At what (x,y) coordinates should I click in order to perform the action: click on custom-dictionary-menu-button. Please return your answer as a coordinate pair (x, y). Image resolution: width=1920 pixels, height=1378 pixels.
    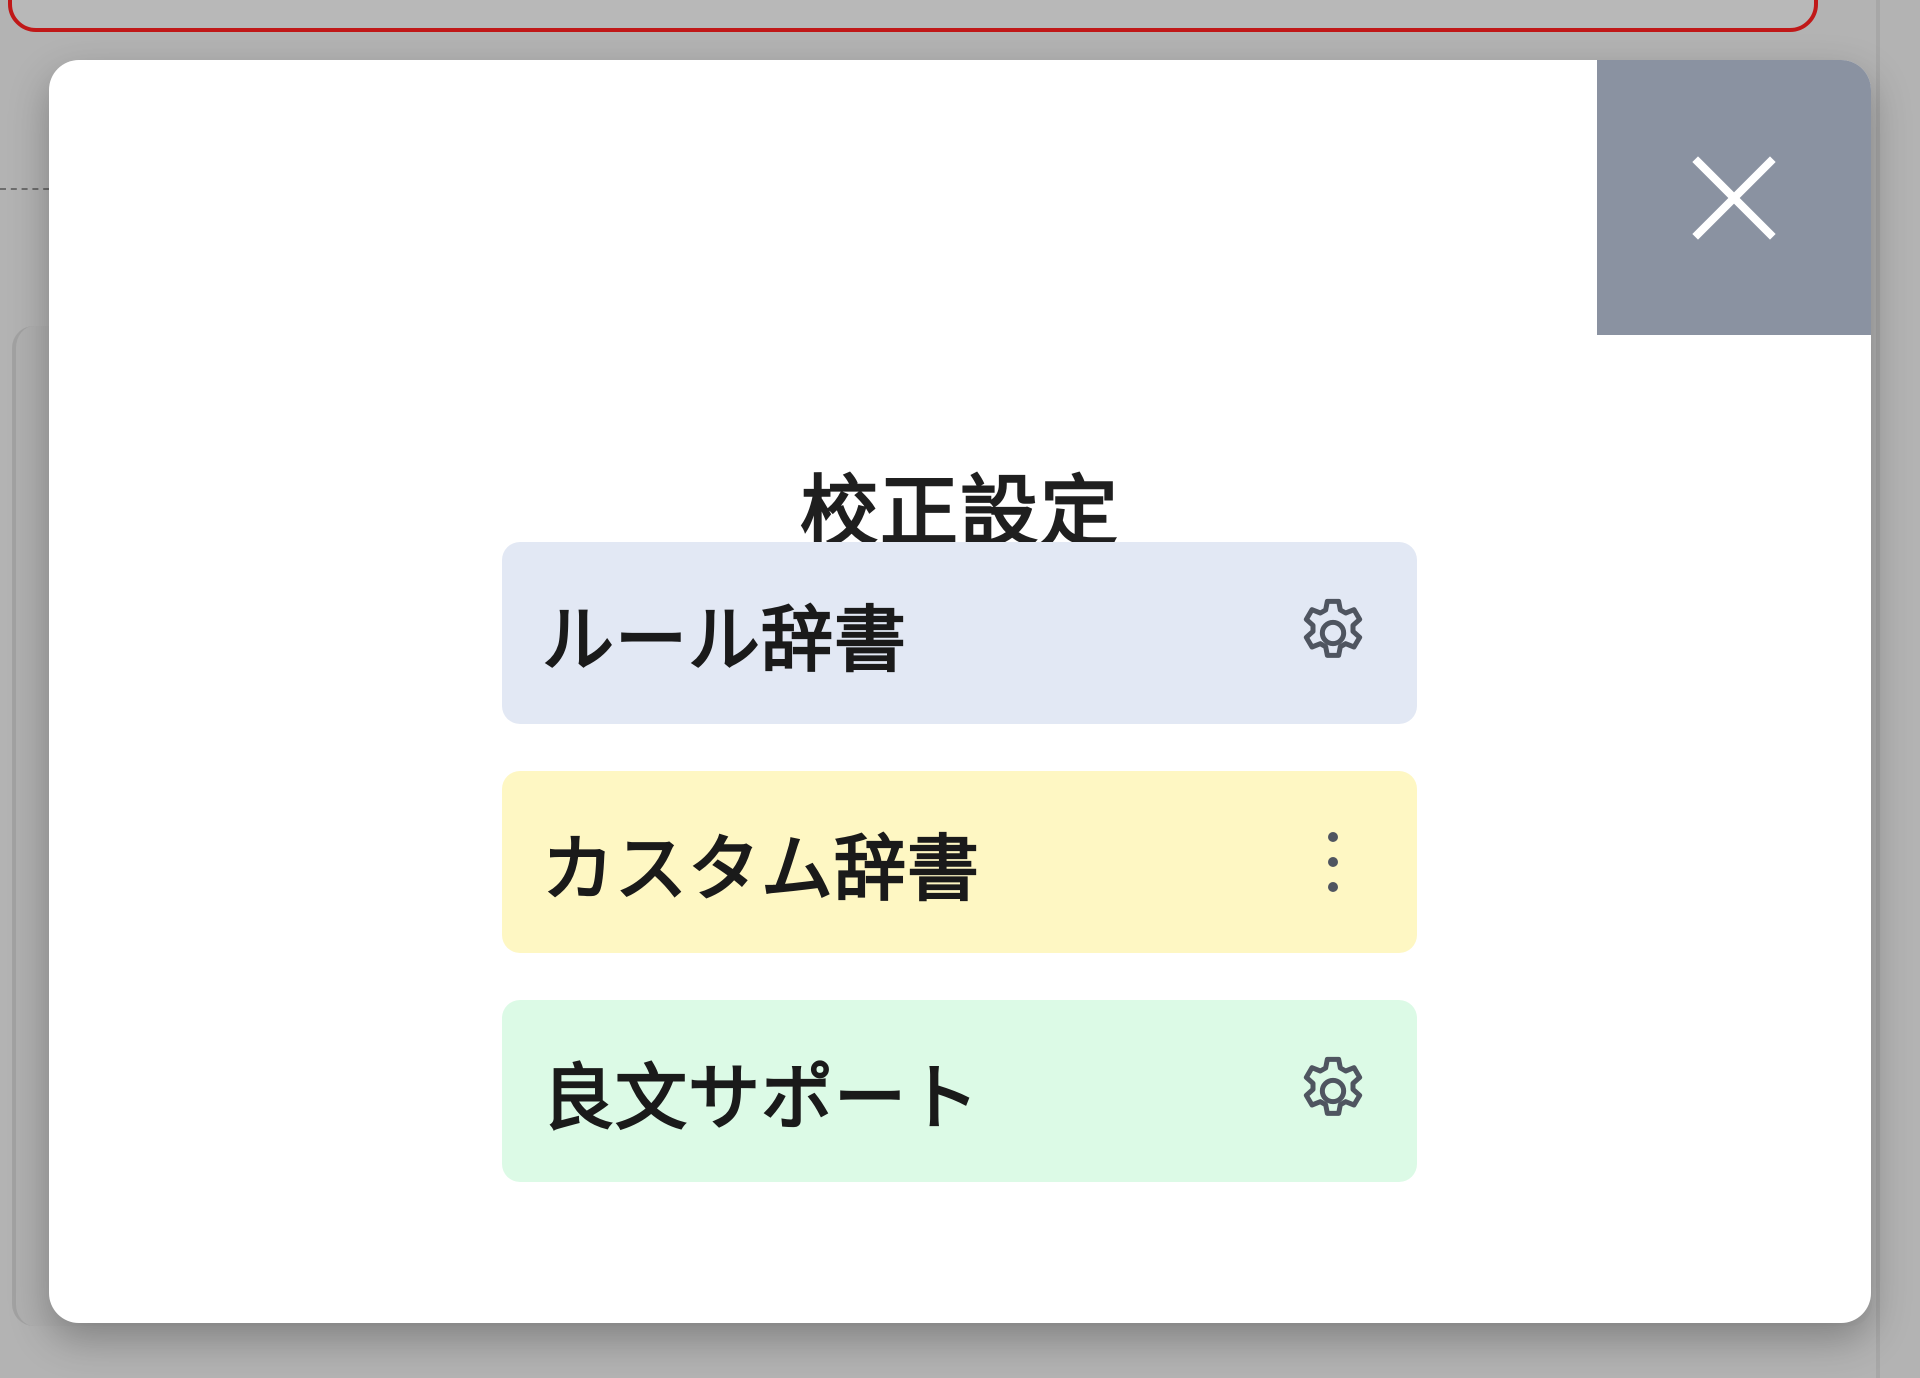
    Looking at the image, I should click on (1333, 862).